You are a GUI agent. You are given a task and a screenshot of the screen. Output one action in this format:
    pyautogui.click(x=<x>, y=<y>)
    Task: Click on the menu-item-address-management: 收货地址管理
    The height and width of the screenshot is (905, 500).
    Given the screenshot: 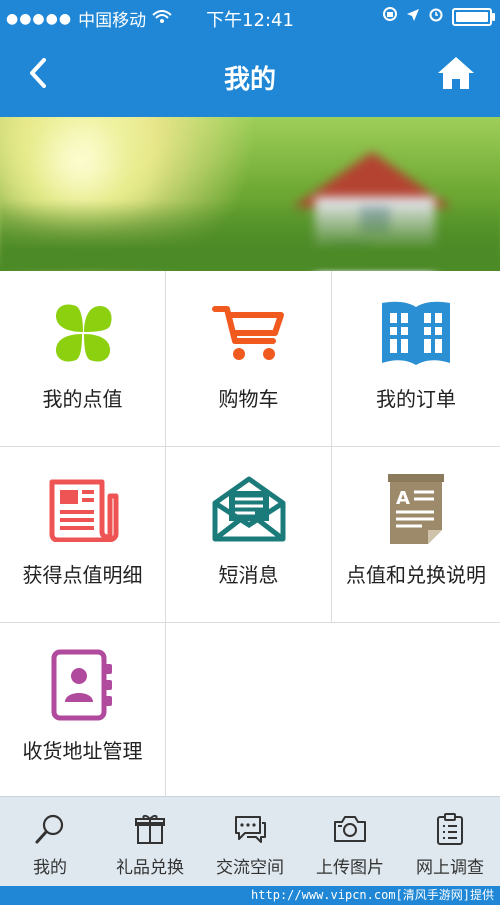 What is the action you would take?
    pyautogui.click(x=83, y=711)
    